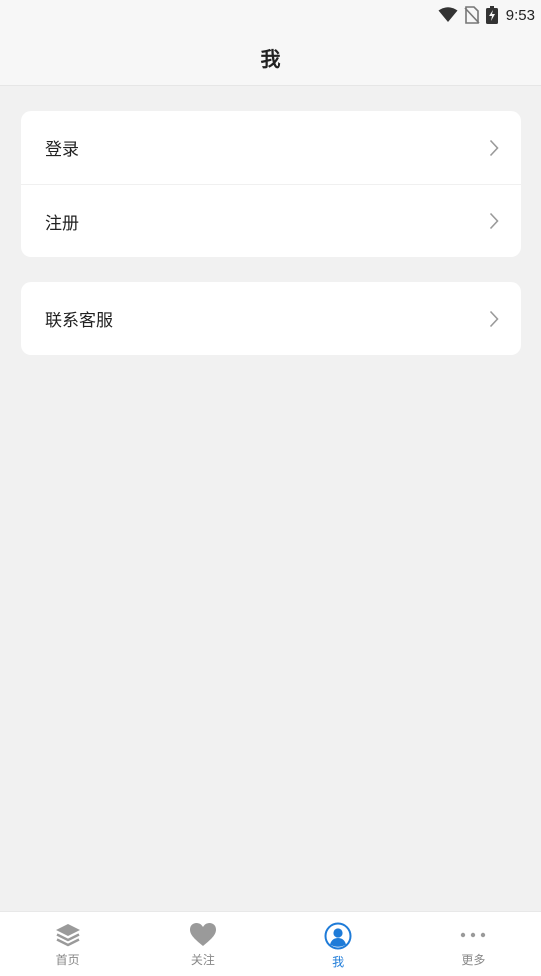  I want to click on tab-more-label: 更多, so click(473, 960).